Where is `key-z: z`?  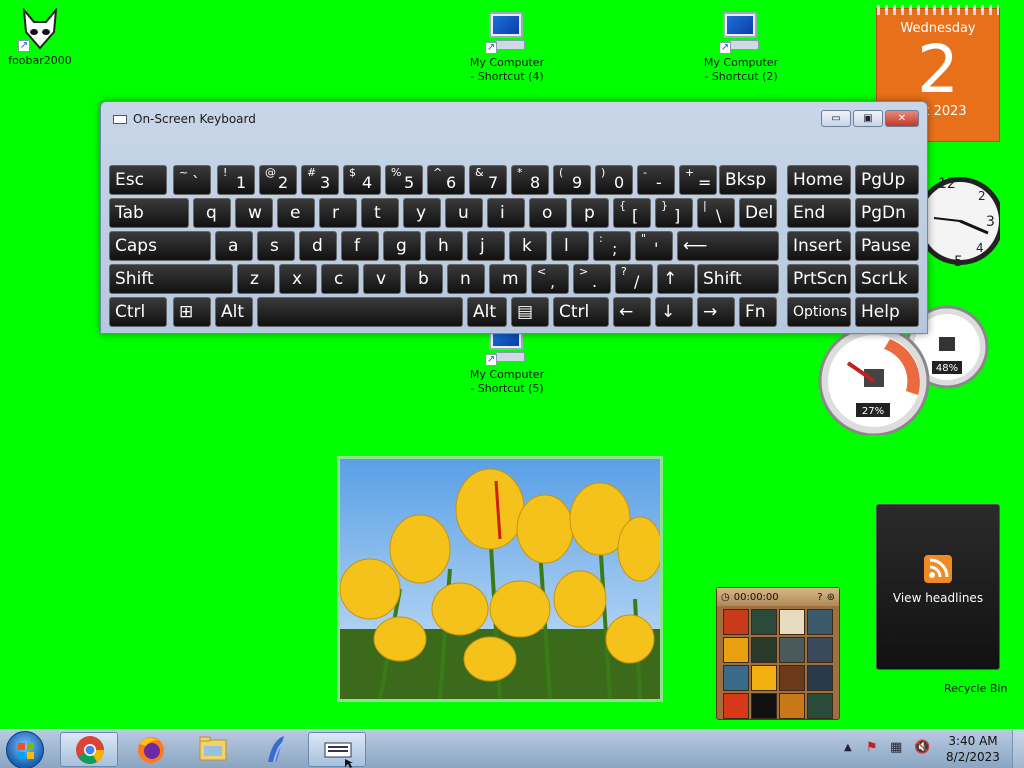
key-z: z is located at coordinates (256, 279).